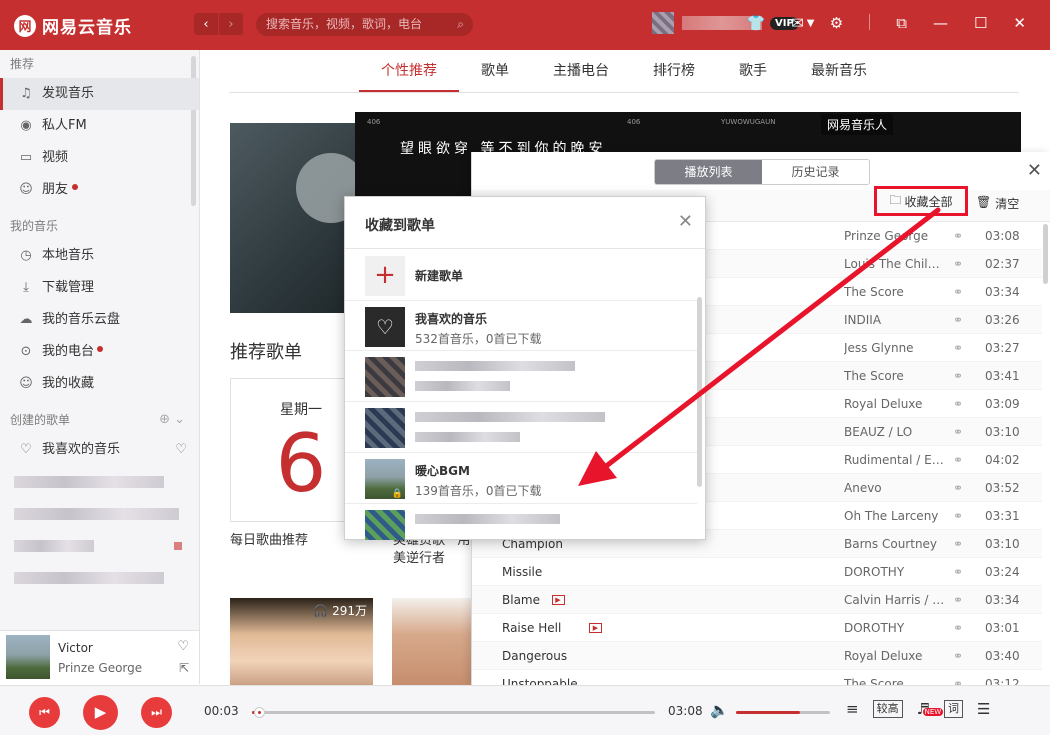 The height and width of the screenshot is (735, 1050). Describe the element at coordinates (521, 522) in the screenshot. I see `playlist-option-redacted` at that location.